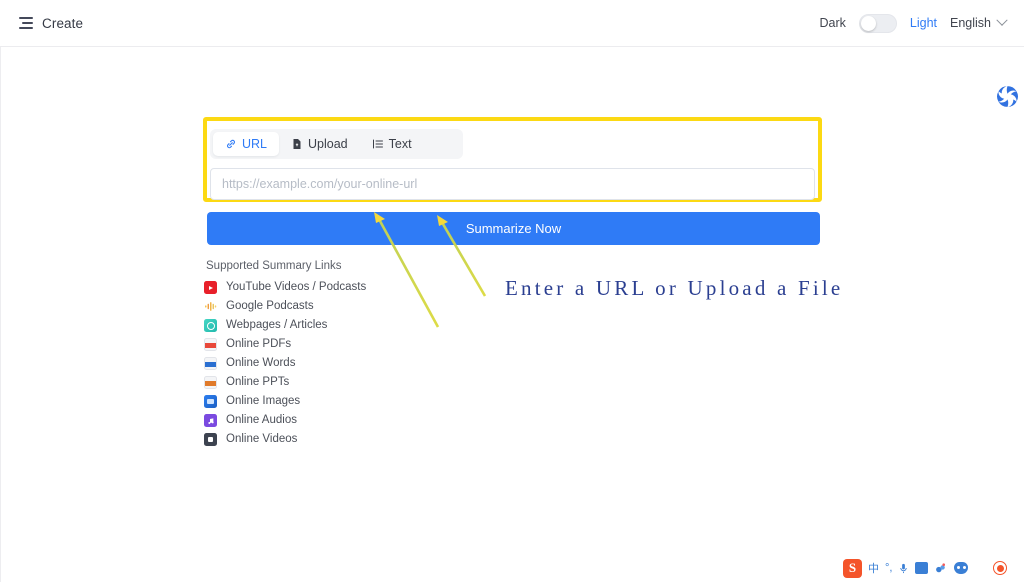 This screenshot has height=582, width=1024. I want to click on audio-file-icon, so click(210, 420).